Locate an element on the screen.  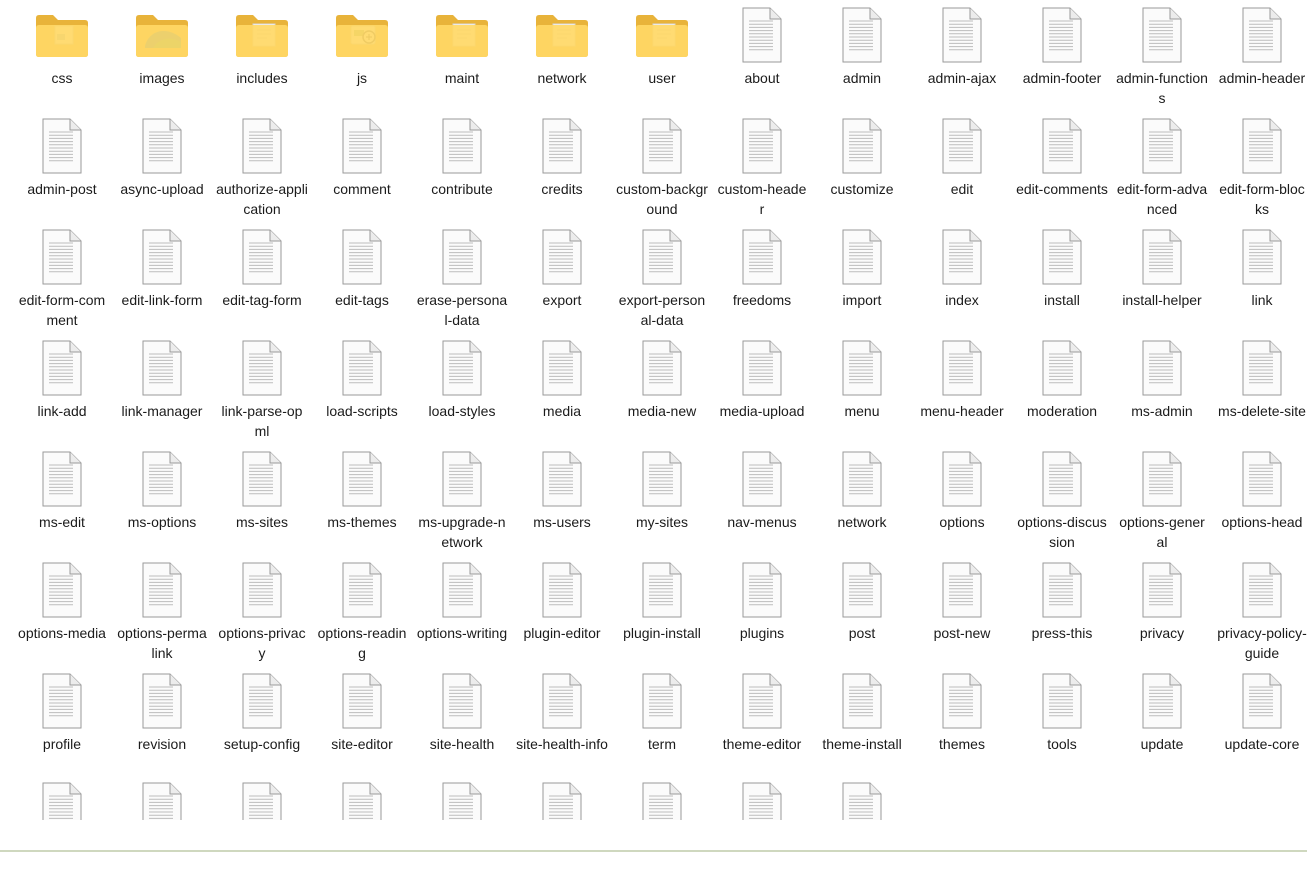
file-item: admin-post is located at coordinates (62, 166).